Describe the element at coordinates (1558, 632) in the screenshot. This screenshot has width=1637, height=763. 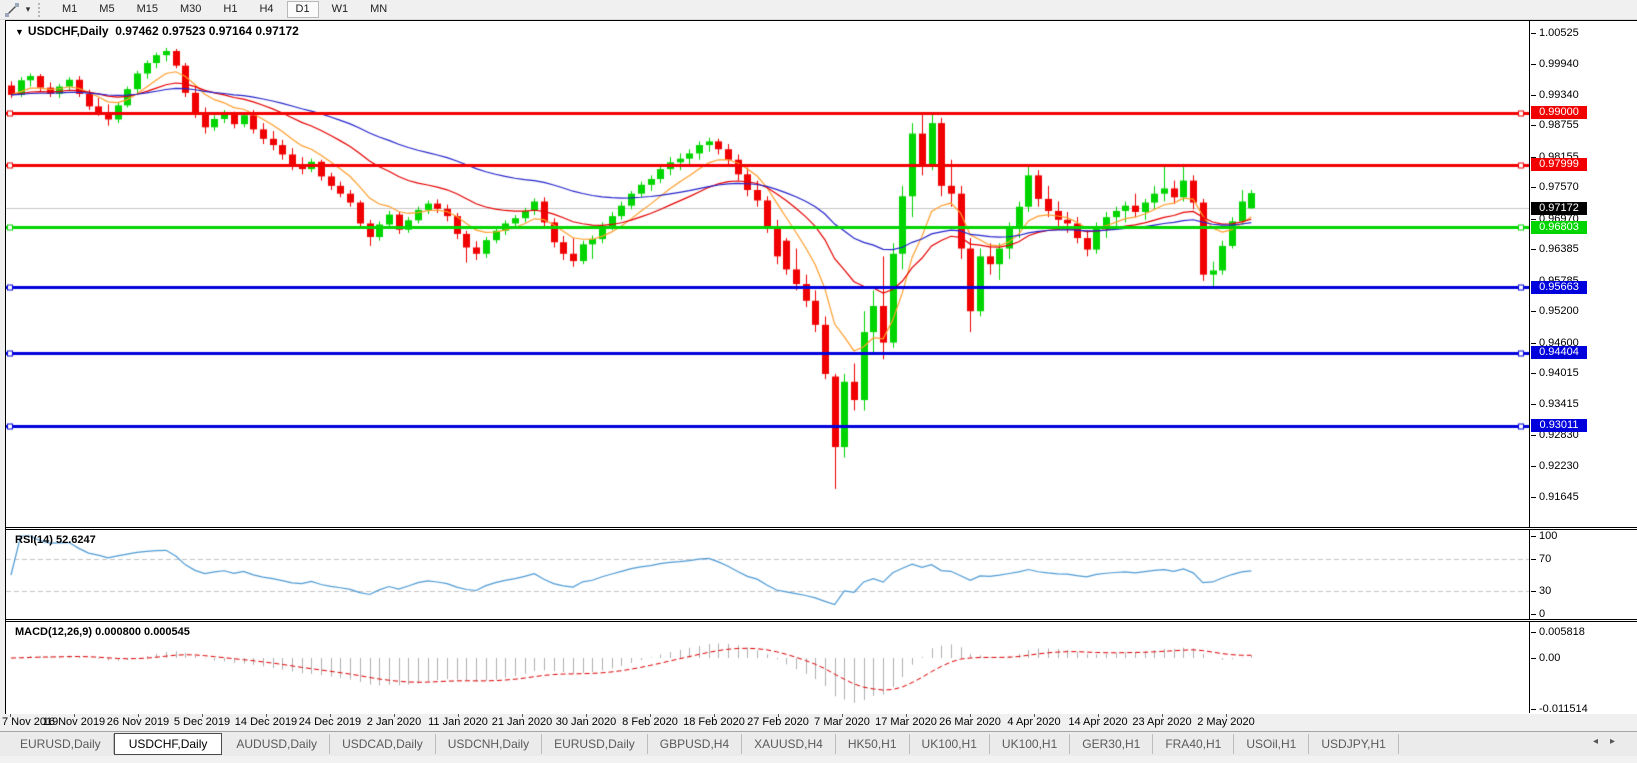
I see `macd-tick-0.005818: 0.005818` at that location.